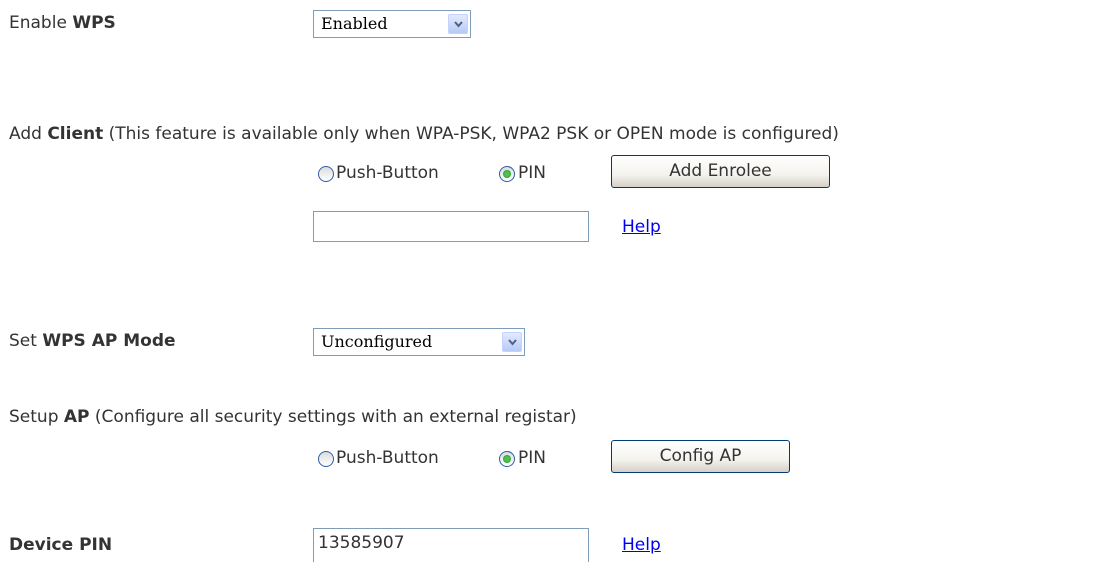  I want to click on setup-ap-pin-label: PIN, so click(532, 458).